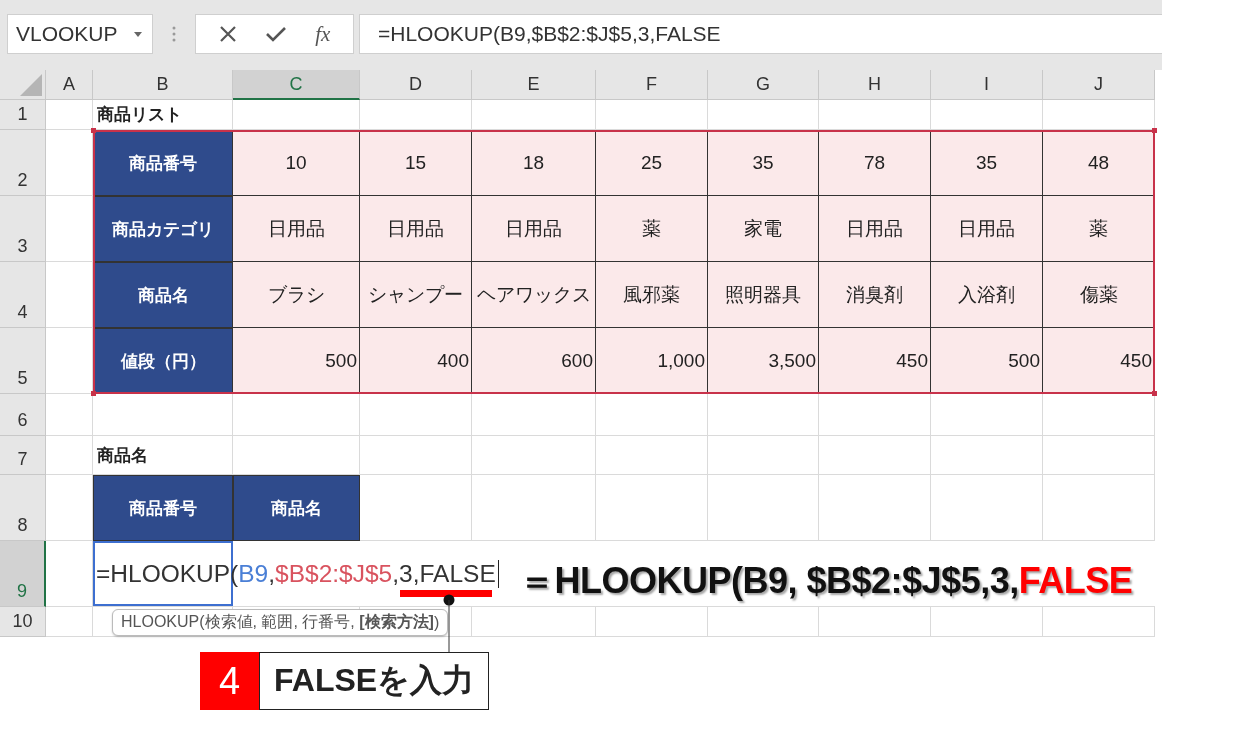  Describe the element at coordinates (174, 34) in the screenshot. I see `drag-handle-icon` at that location.